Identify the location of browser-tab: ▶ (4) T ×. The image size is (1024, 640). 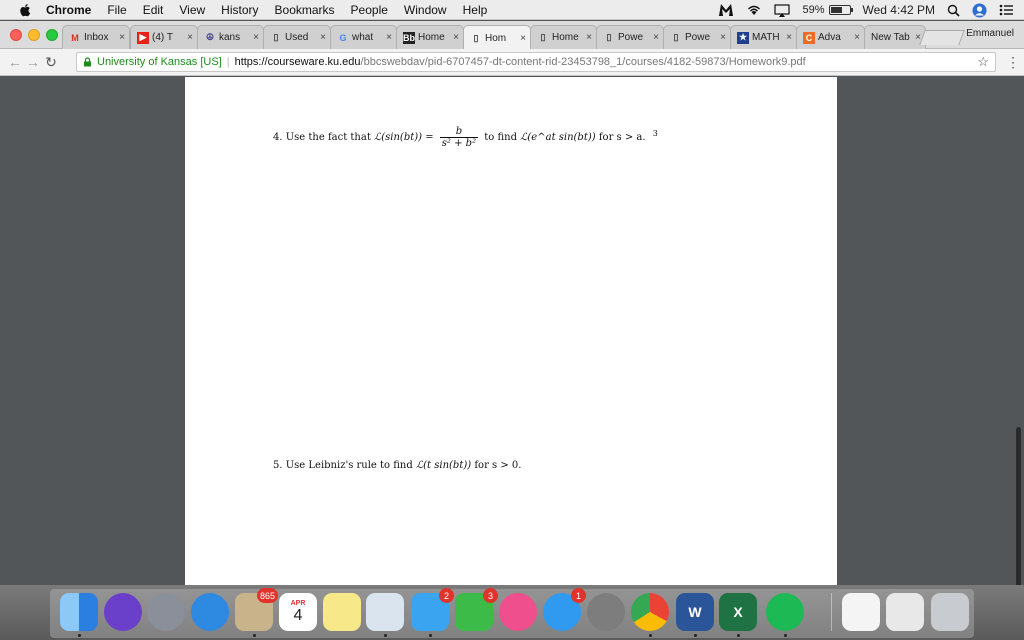
(164, 37).